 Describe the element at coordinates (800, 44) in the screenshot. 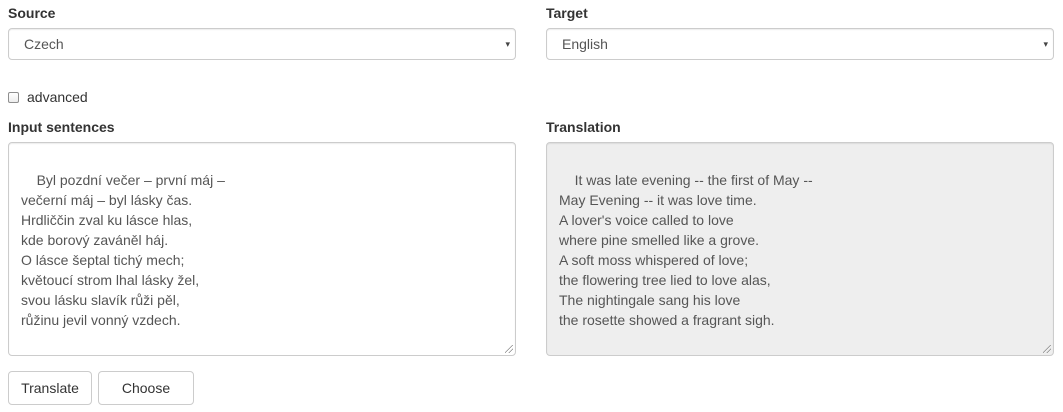

I see `target-language-select: English ▾` at that location.